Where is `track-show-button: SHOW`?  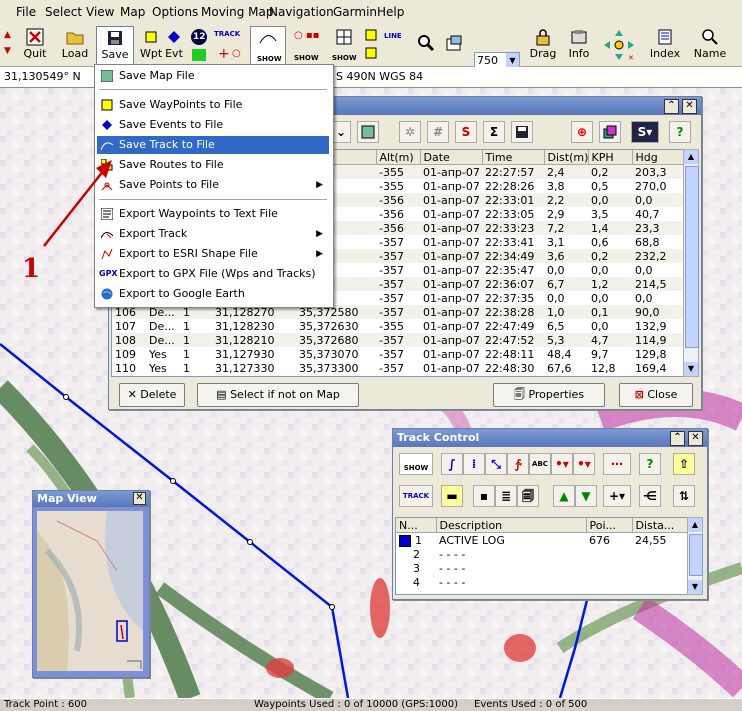
track-show-button: SHOW is located at coordinates (416, 464).